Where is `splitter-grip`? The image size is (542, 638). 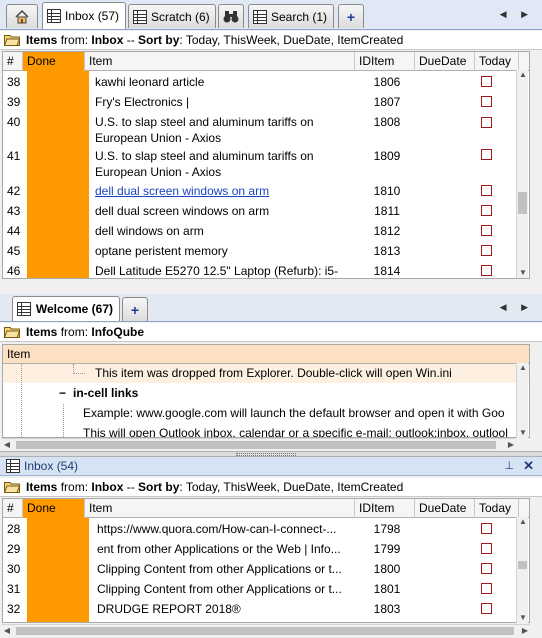
splitter-grip is located at coordinates (266, 454).